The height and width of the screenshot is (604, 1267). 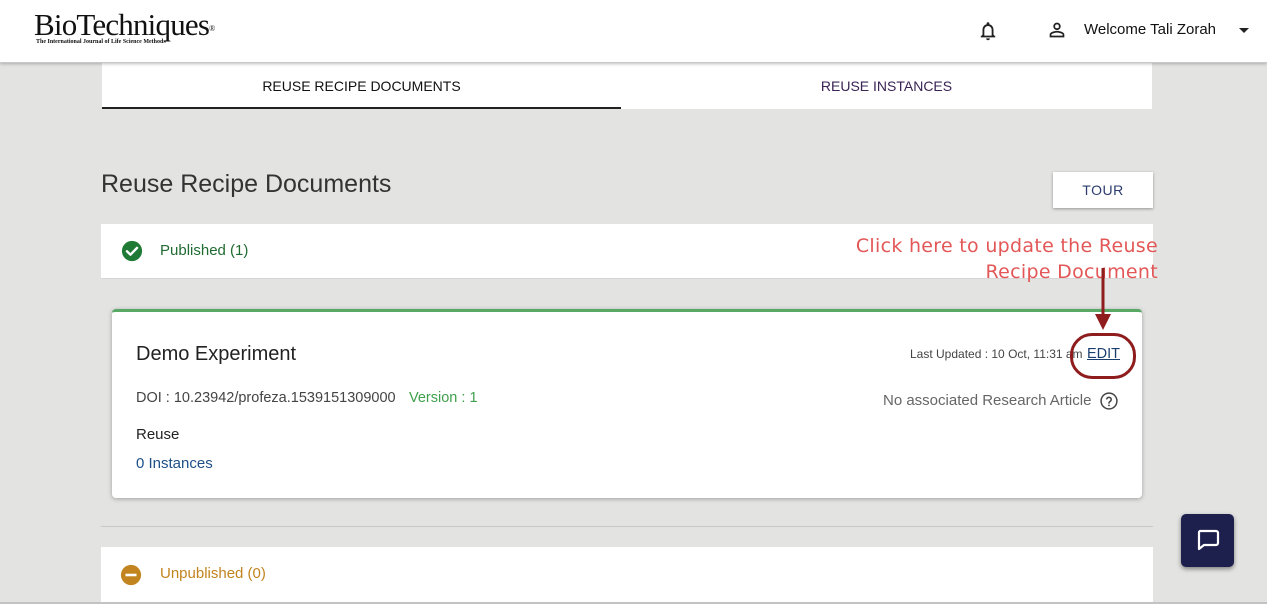 I want to click on minus-circle-icon, so click(x=131, y=575).